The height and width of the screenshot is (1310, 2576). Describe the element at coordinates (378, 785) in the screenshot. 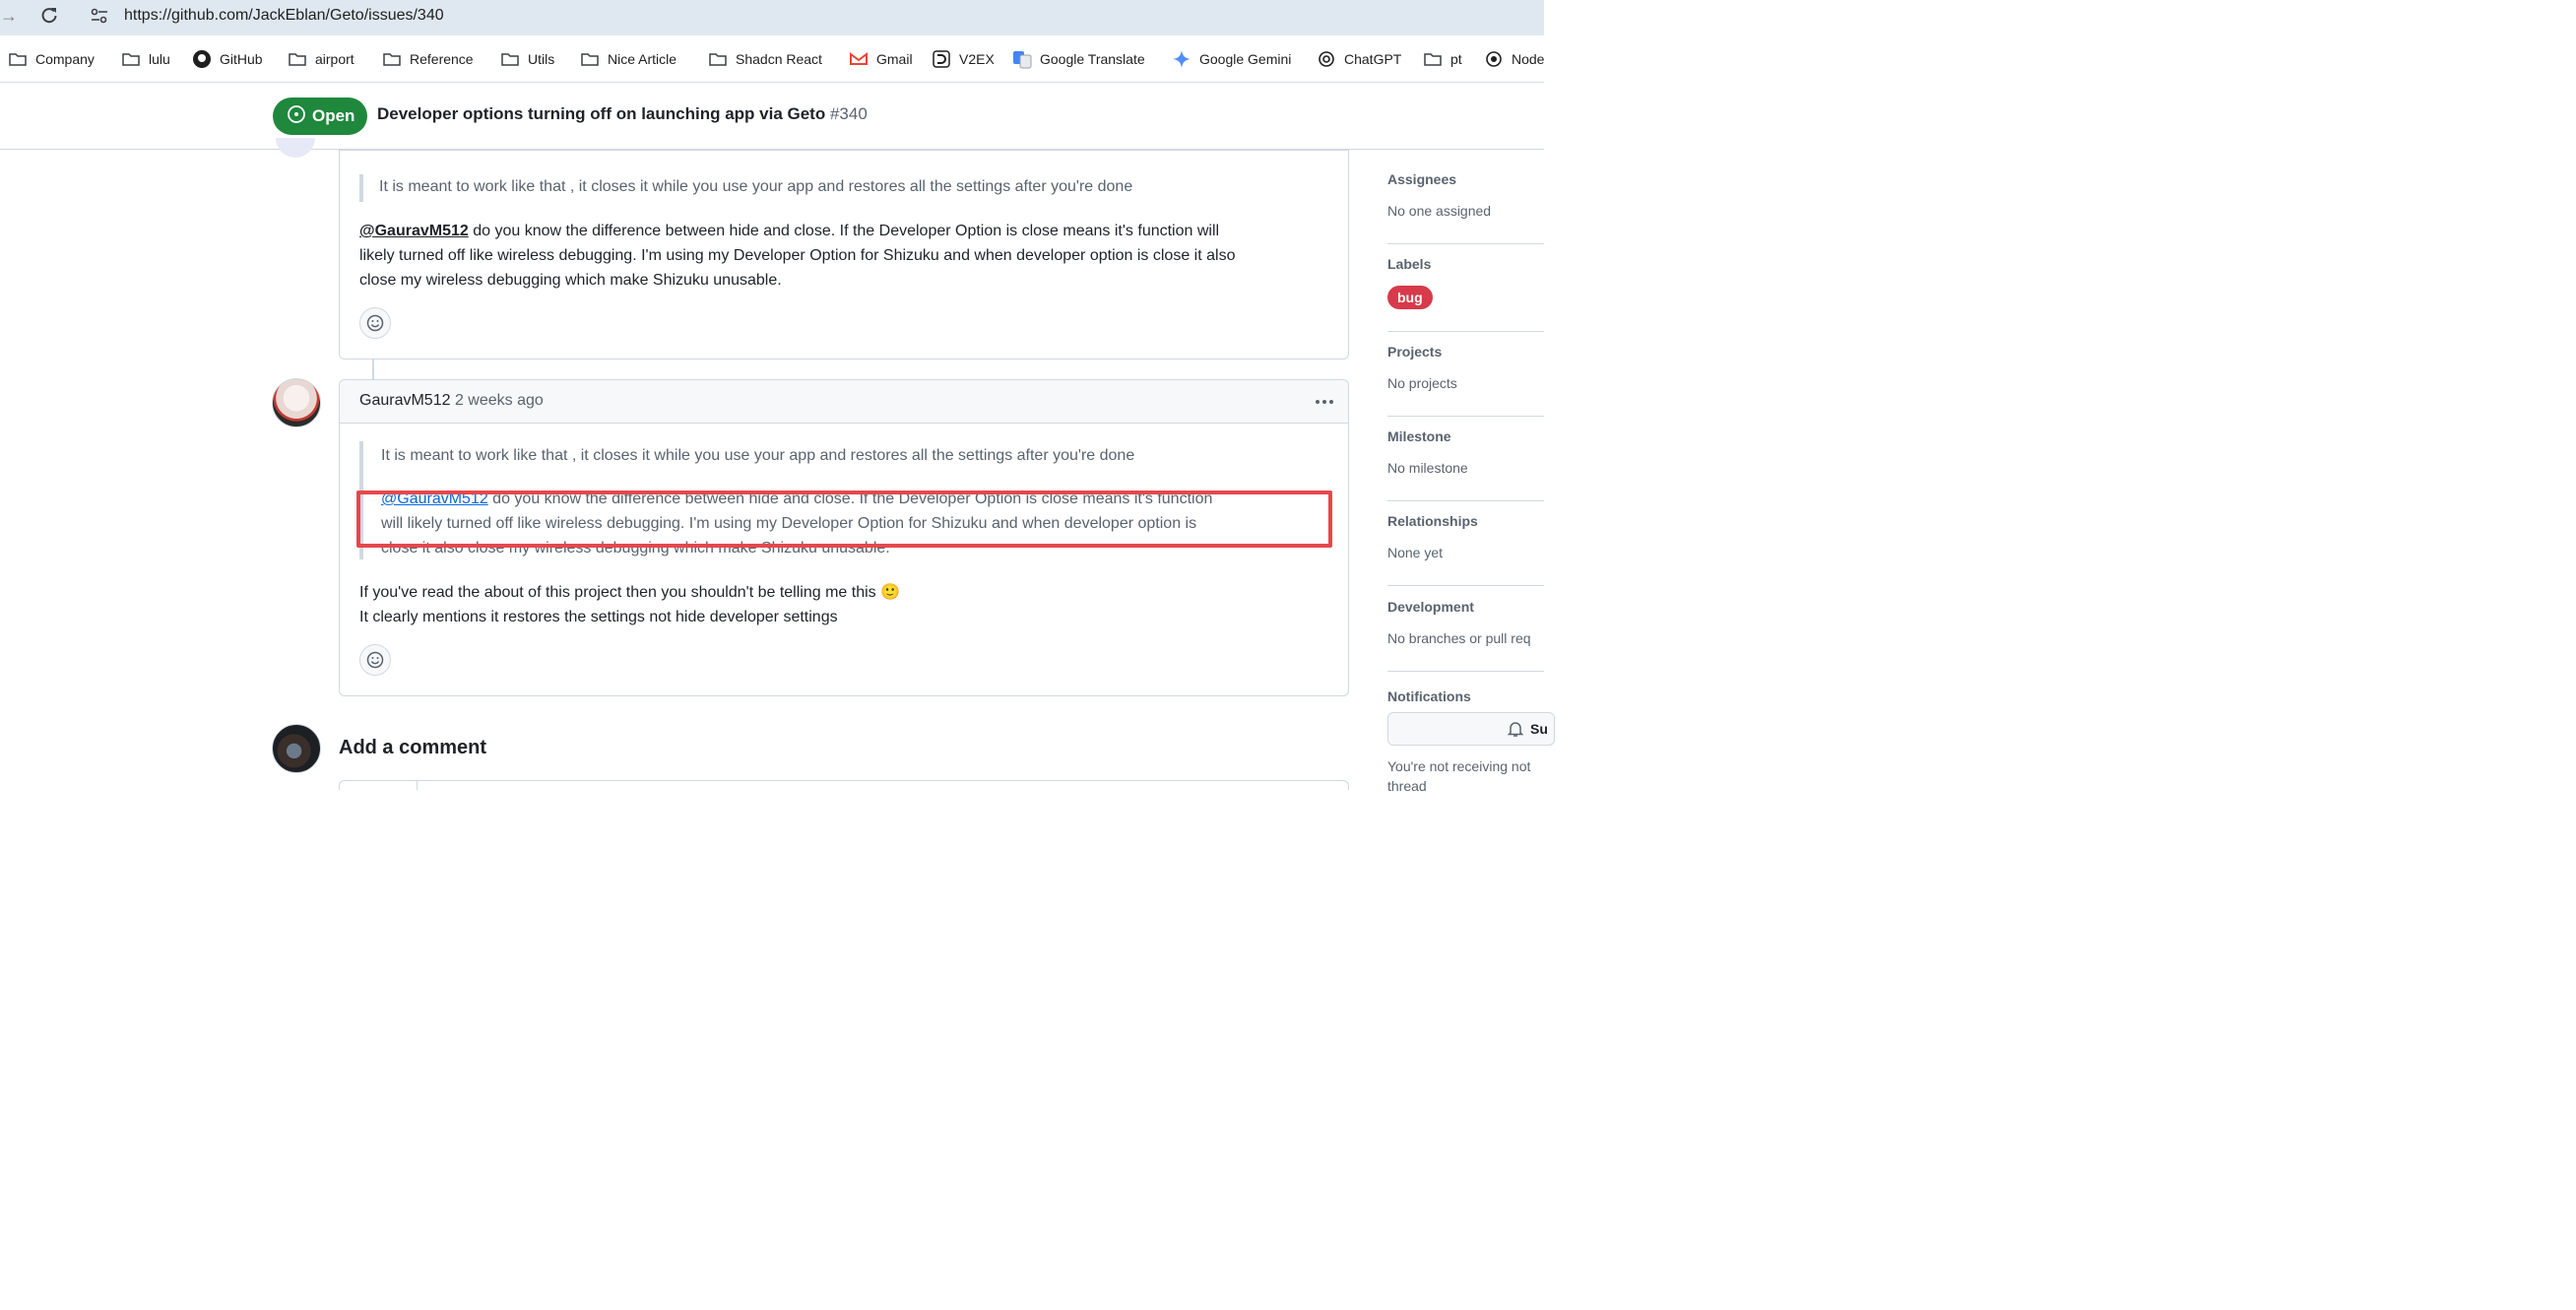

I see `editor-tab-write` at that location.